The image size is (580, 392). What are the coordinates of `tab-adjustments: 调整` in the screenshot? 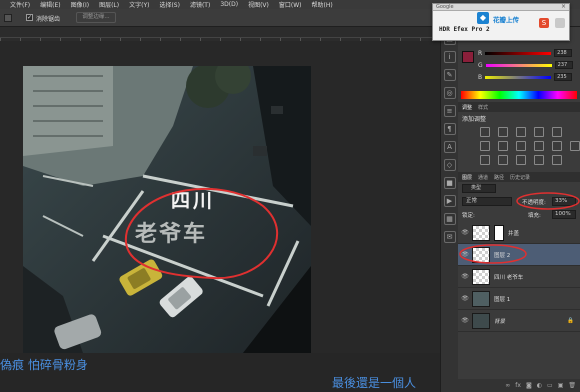 It's located at (467, 107).